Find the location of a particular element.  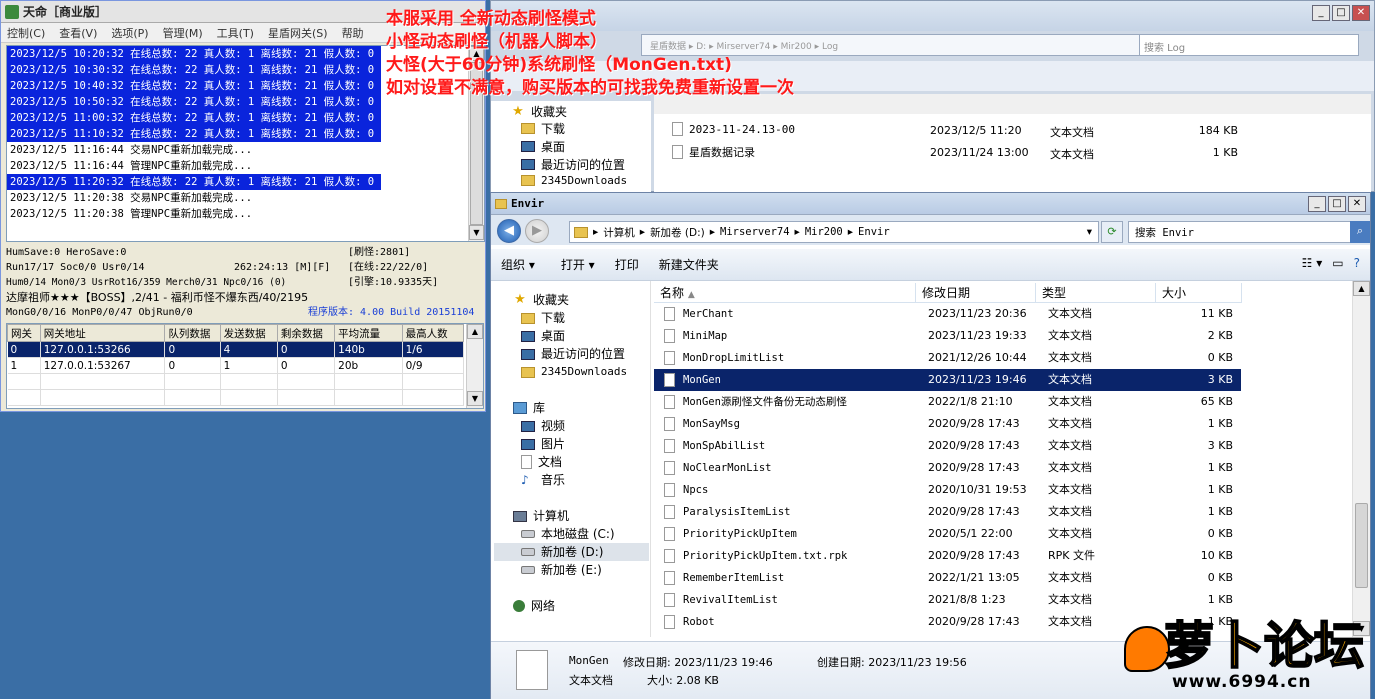

grid-column-header: 最高人数 is located at coordinates (433, 333).